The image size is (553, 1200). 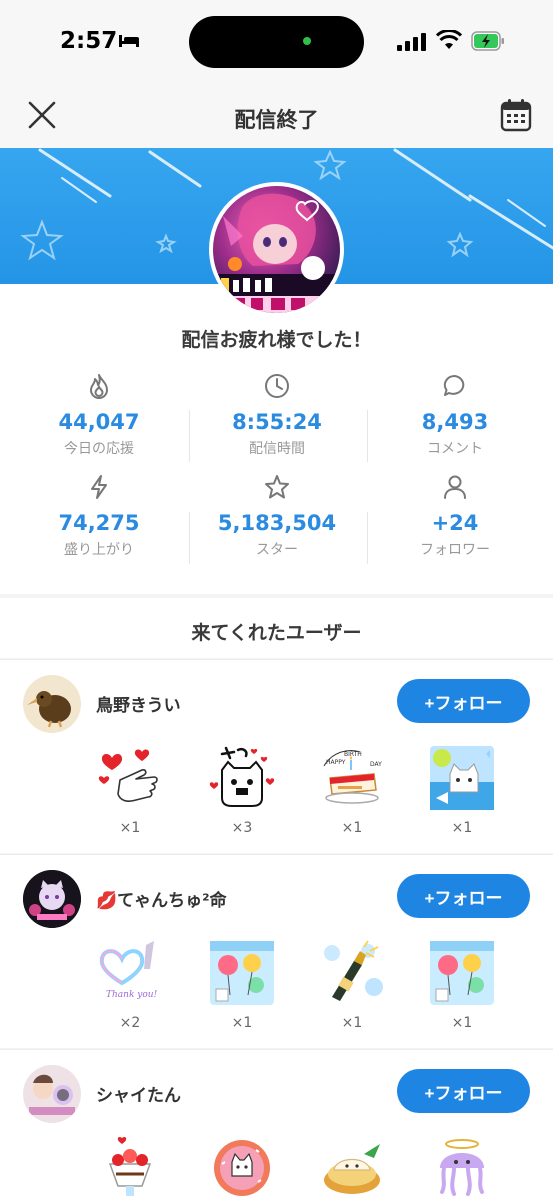 What do you see at coordinates (455, 449) in the screenshot?
I see `stat-label: コメント` at bounding box center [455, 449].